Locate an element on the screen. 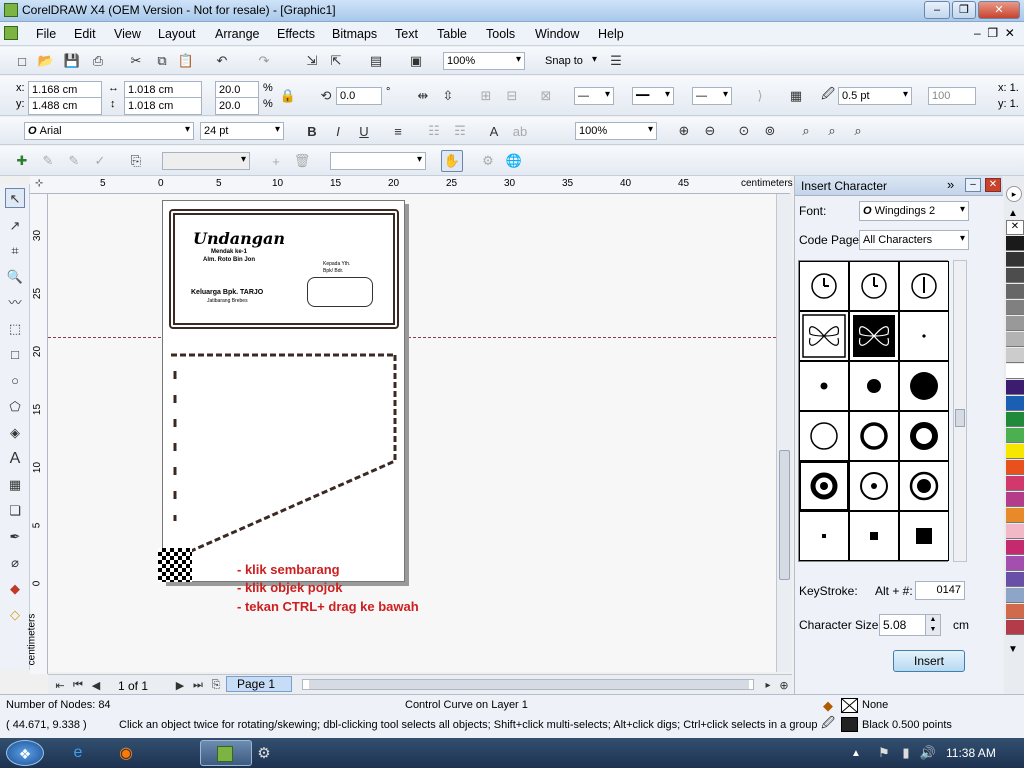 This screenshot has width=1024, height=768. menu-file: File is located at coordinates (46, 34).